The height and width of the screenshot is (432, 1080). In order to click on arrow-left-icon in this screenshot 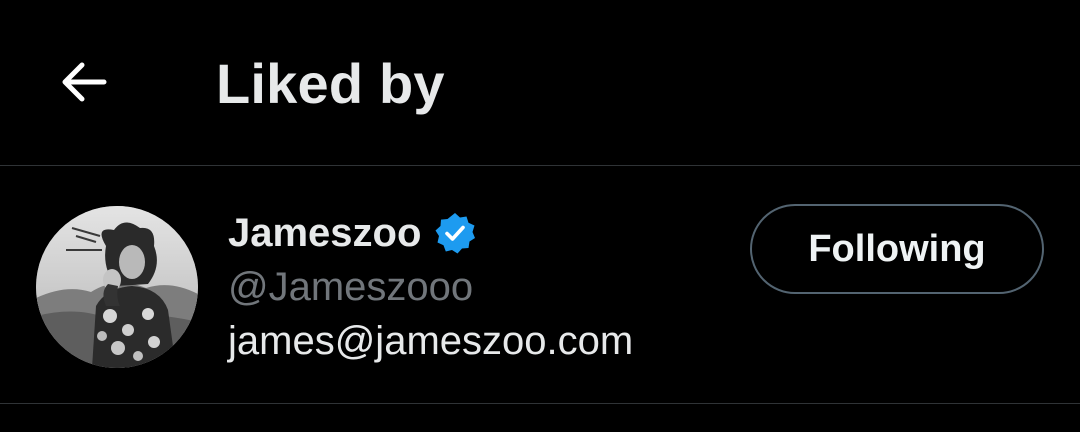, I will do `click(84, 82)`.